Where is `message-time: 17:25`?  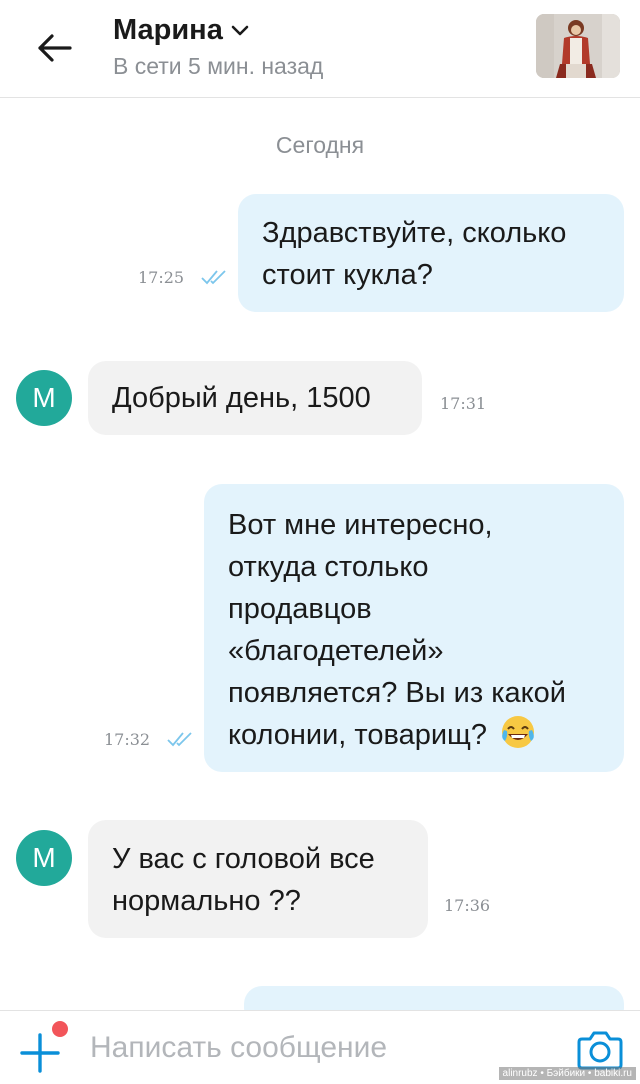 message-time: 17:25 is located at coordinates (161, 277).